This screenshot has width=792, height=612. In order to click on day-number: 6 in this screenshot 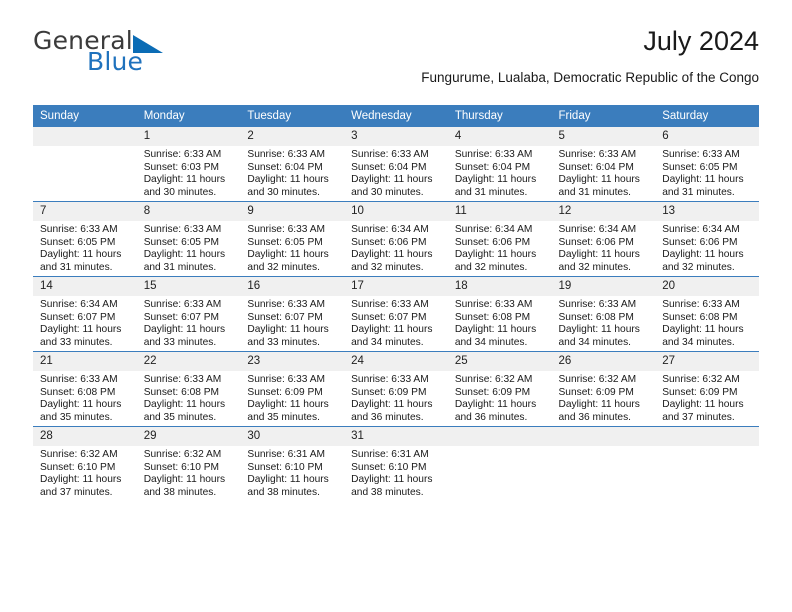, I will do `click(707, 136)`.